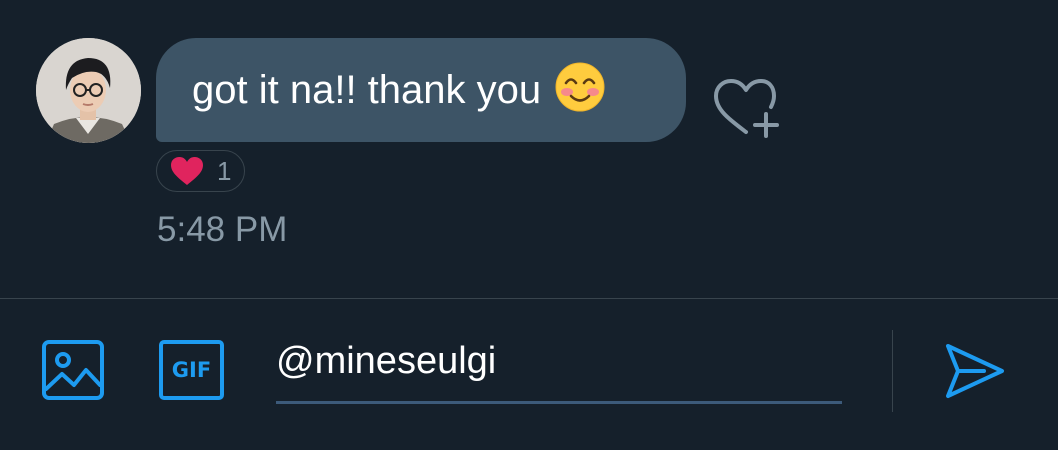 The height and width of the screenshot is (450, 1058). What do you see at coordinates (88, 90) in the screenshot?
I see `sender-avatar` at bounding box center [88, 90].